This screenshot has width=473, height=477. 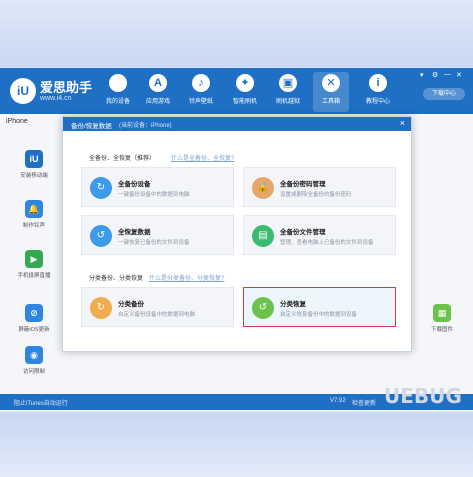 What do you see at coordinates (34, 159) in the screenshot?
I see `i4-app-icon: iU` at bounding box center [34, 159].